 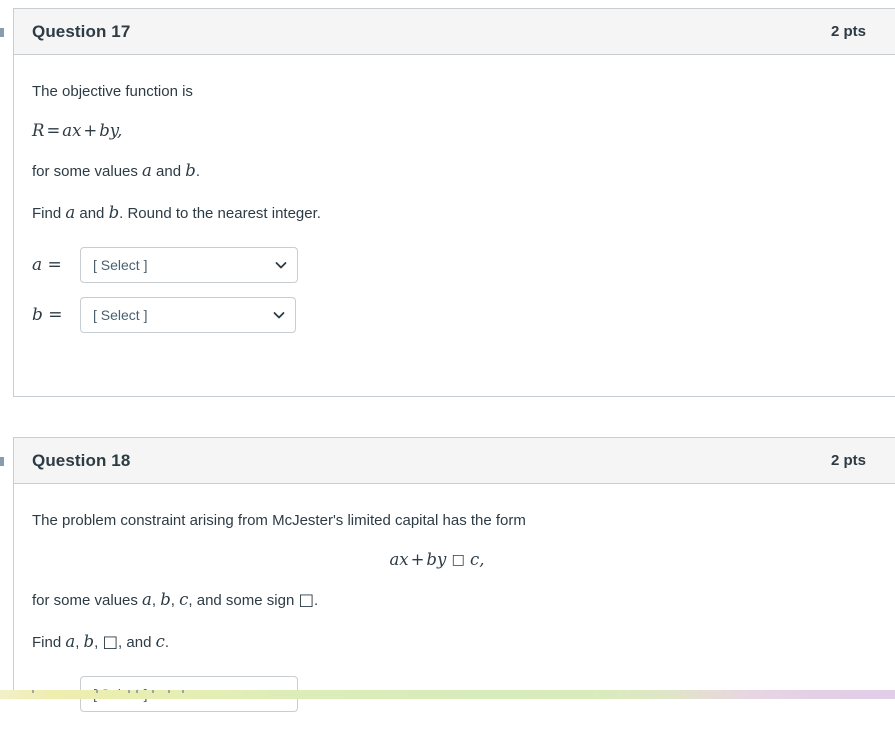 I want to click on edge-marker-bottom, so click(x=2, y=461).